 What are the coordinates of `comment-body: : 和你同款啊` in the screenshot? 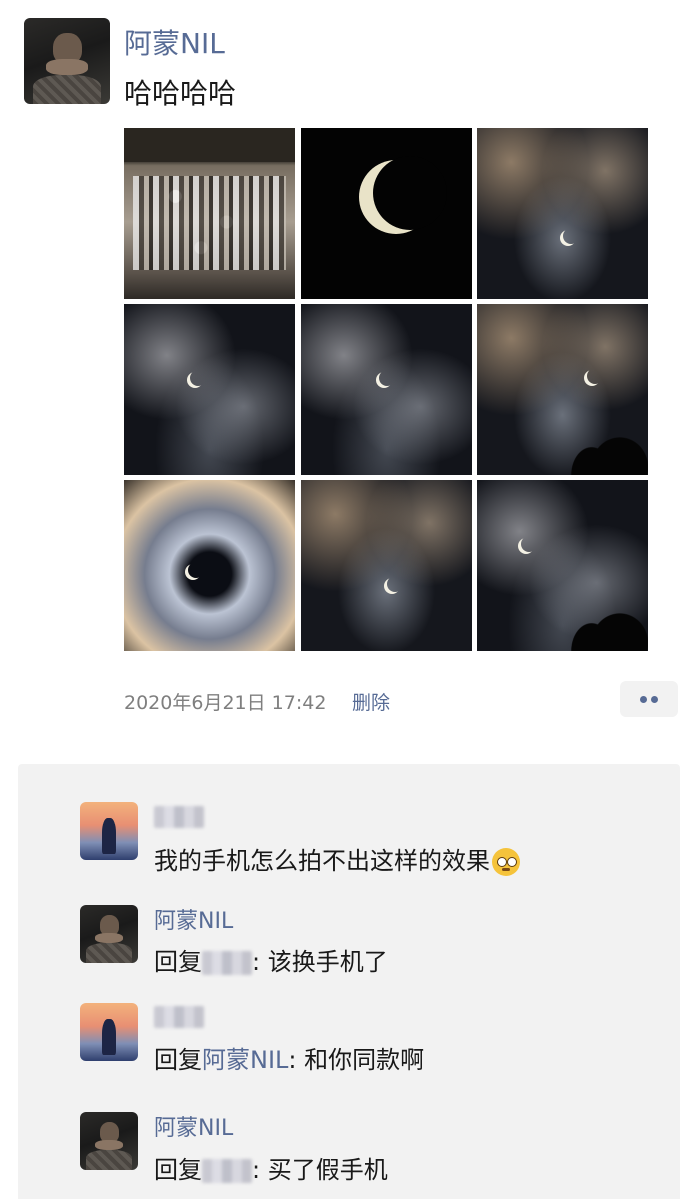 It's located at (356, 1060).